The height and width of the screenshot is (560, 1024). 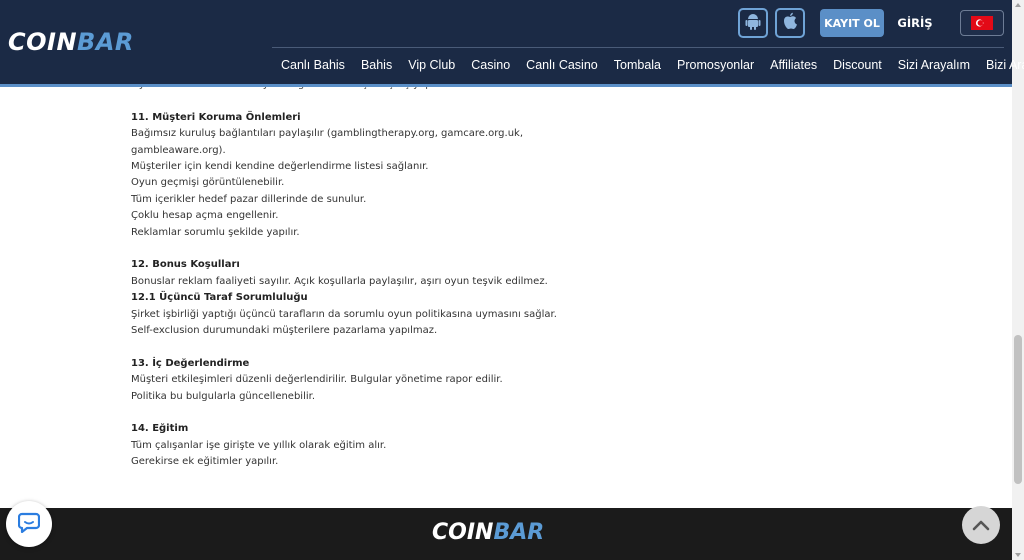 I want to click on apple-app-button, so click(x=790, y=23).